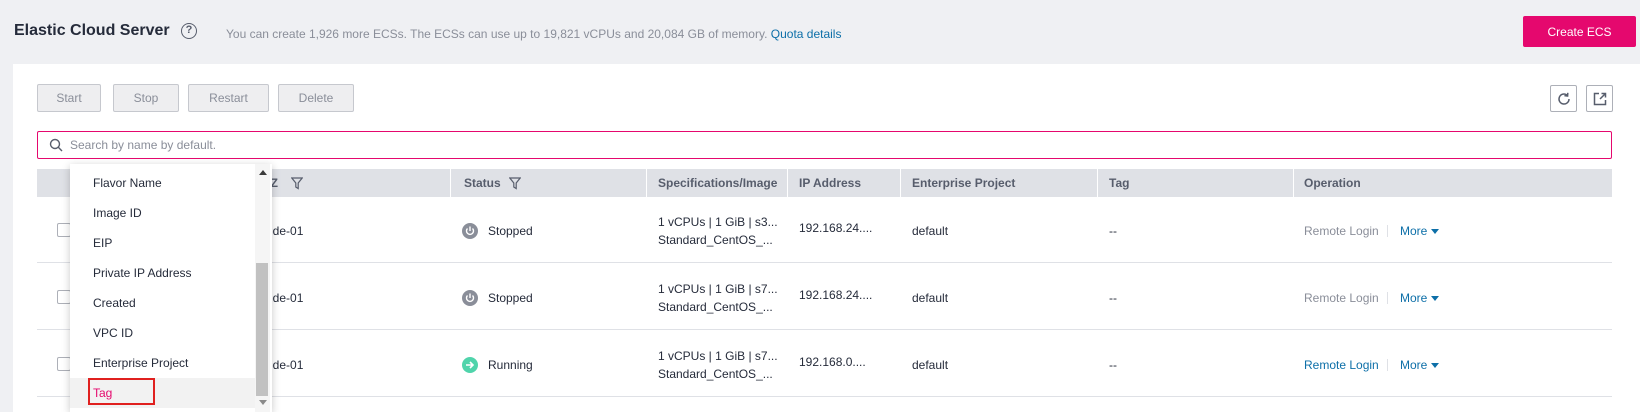 This screenshot has height=412, width=1640. I want to click on search-input, so click(820, 145).